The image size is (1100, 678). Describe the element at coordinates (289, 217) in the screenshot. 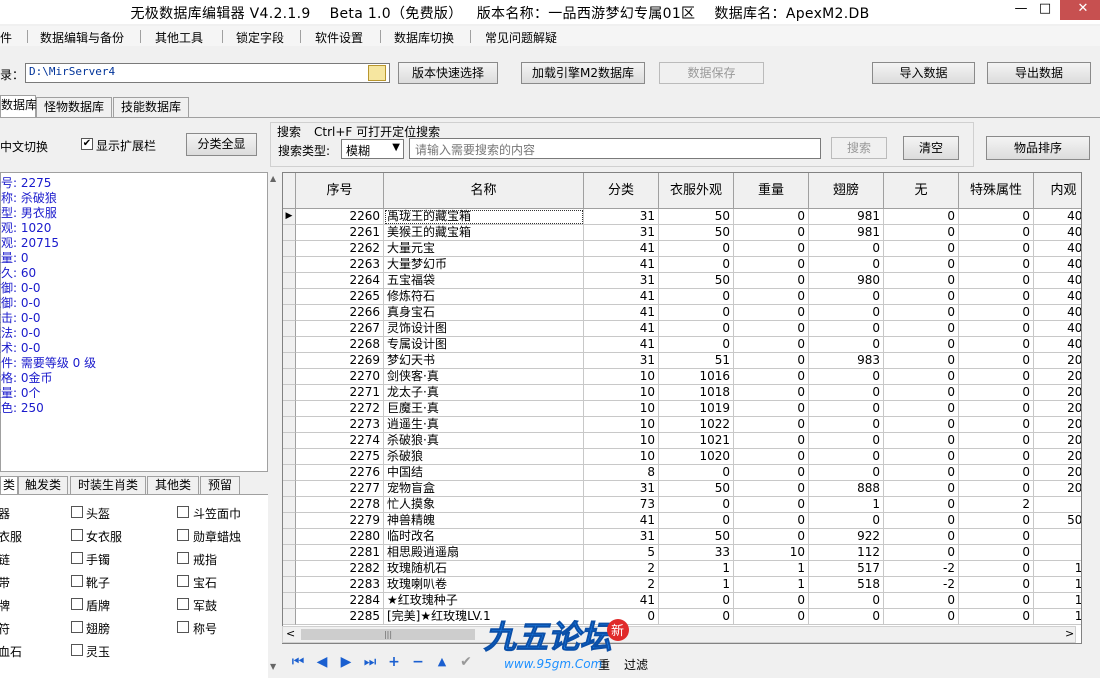

I see `row-indicator: ▶` at that location.